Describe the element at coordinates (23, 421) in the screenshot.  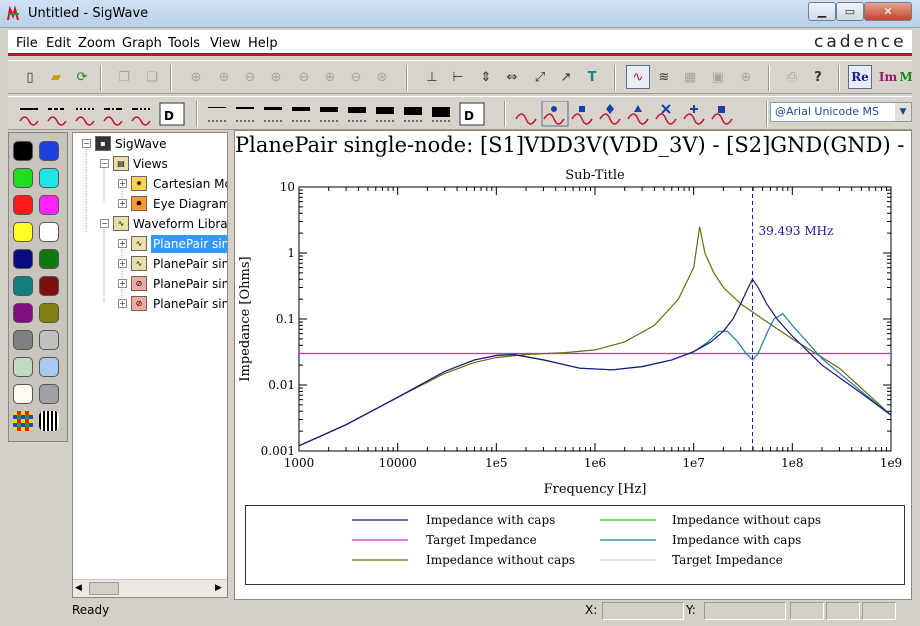
I see `more-colors-icon` at that location.